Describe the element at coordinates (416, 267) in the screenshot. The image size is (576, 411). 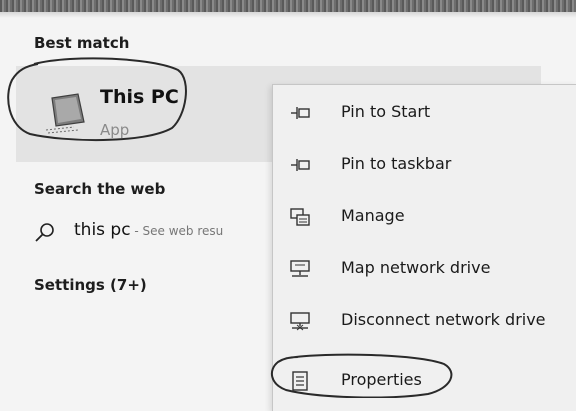
I see `menu-label: Map network drive` at that location.